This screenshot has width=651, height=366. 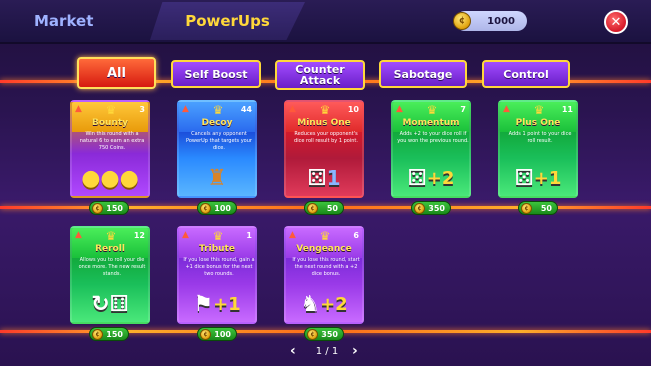 What do you see at coordinates (249, 235) in the screenshot?
I see `card-count: 1` at bounding box center [249, 235].